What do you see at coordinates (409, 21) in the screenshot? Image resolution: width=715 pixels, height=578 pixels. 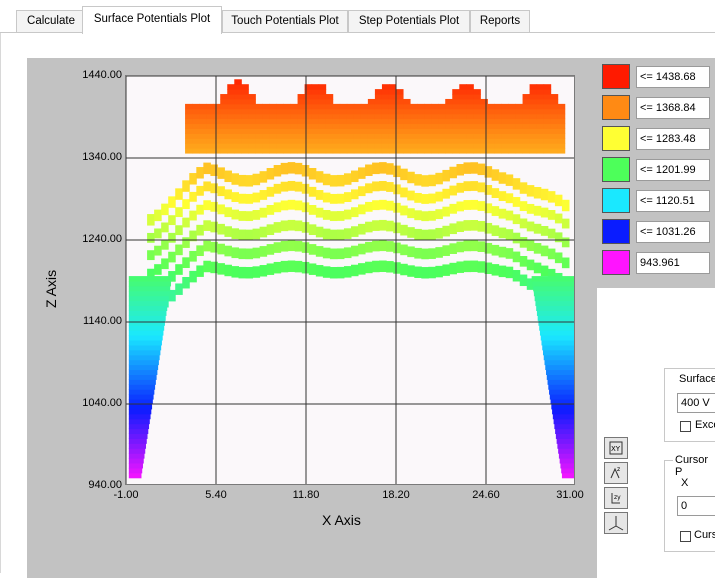 I see `tab-step-potentials-plot: Step Potentials Plot` at bounding box center [409, 21].